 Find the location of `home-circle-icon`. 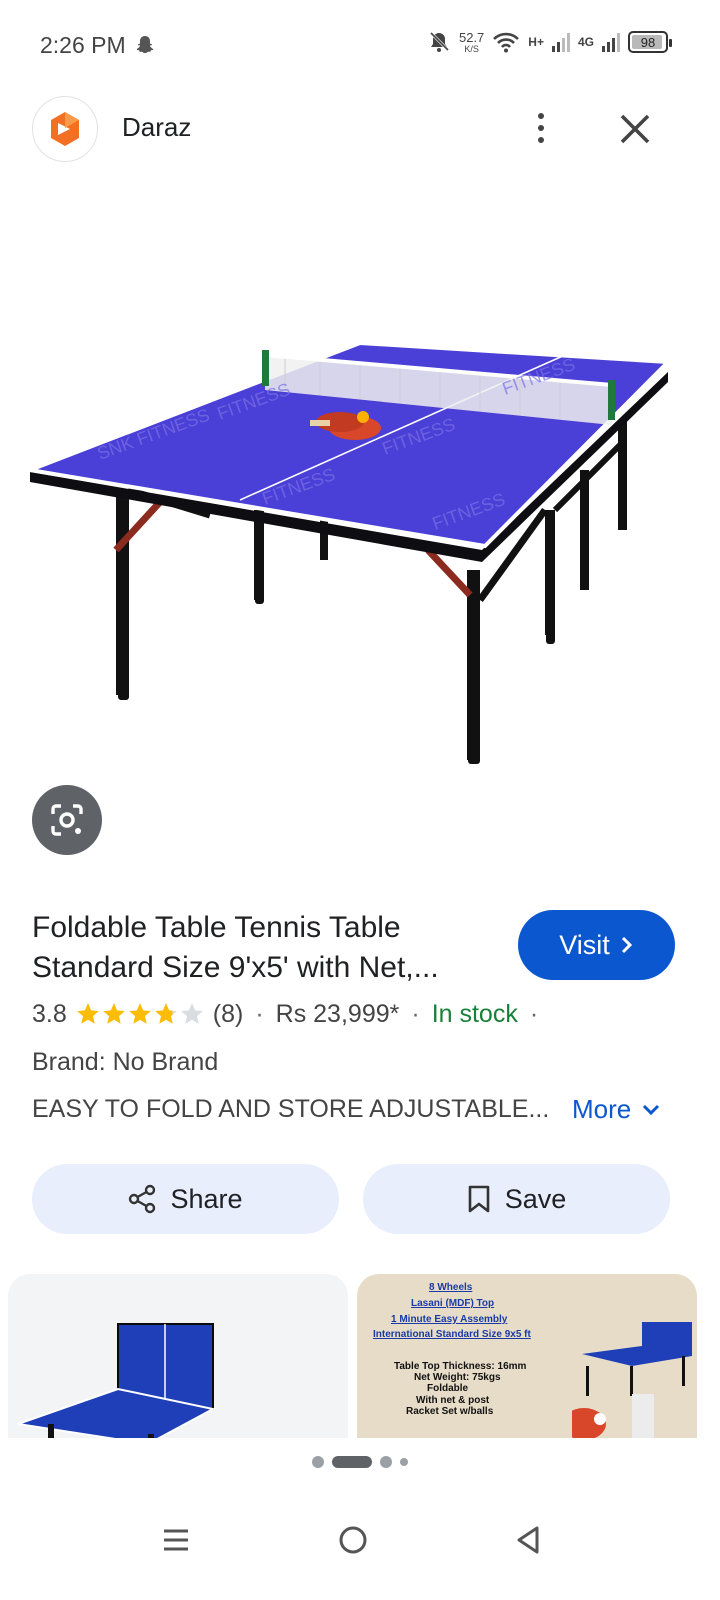

home-circle-icon is located at coordinates (353, 1540).